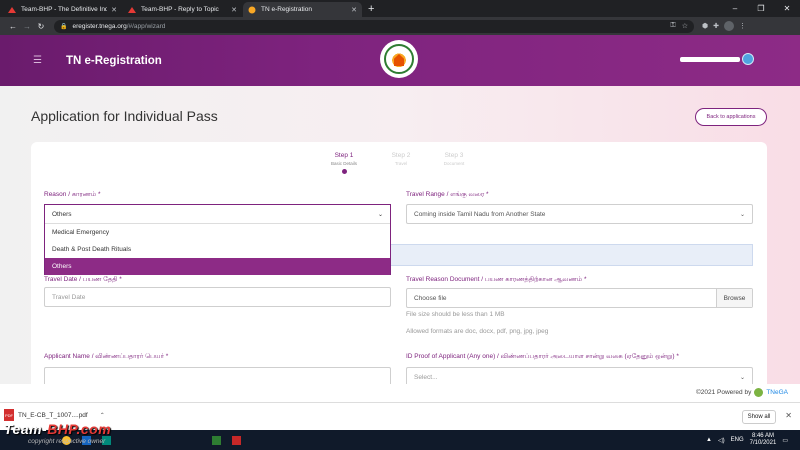 The image size is (800, 450). What do you see at coordinates (99, 26) in the screenshot?
I see `url-host: eregister.tnega.org` at bounding box center [99, 26].